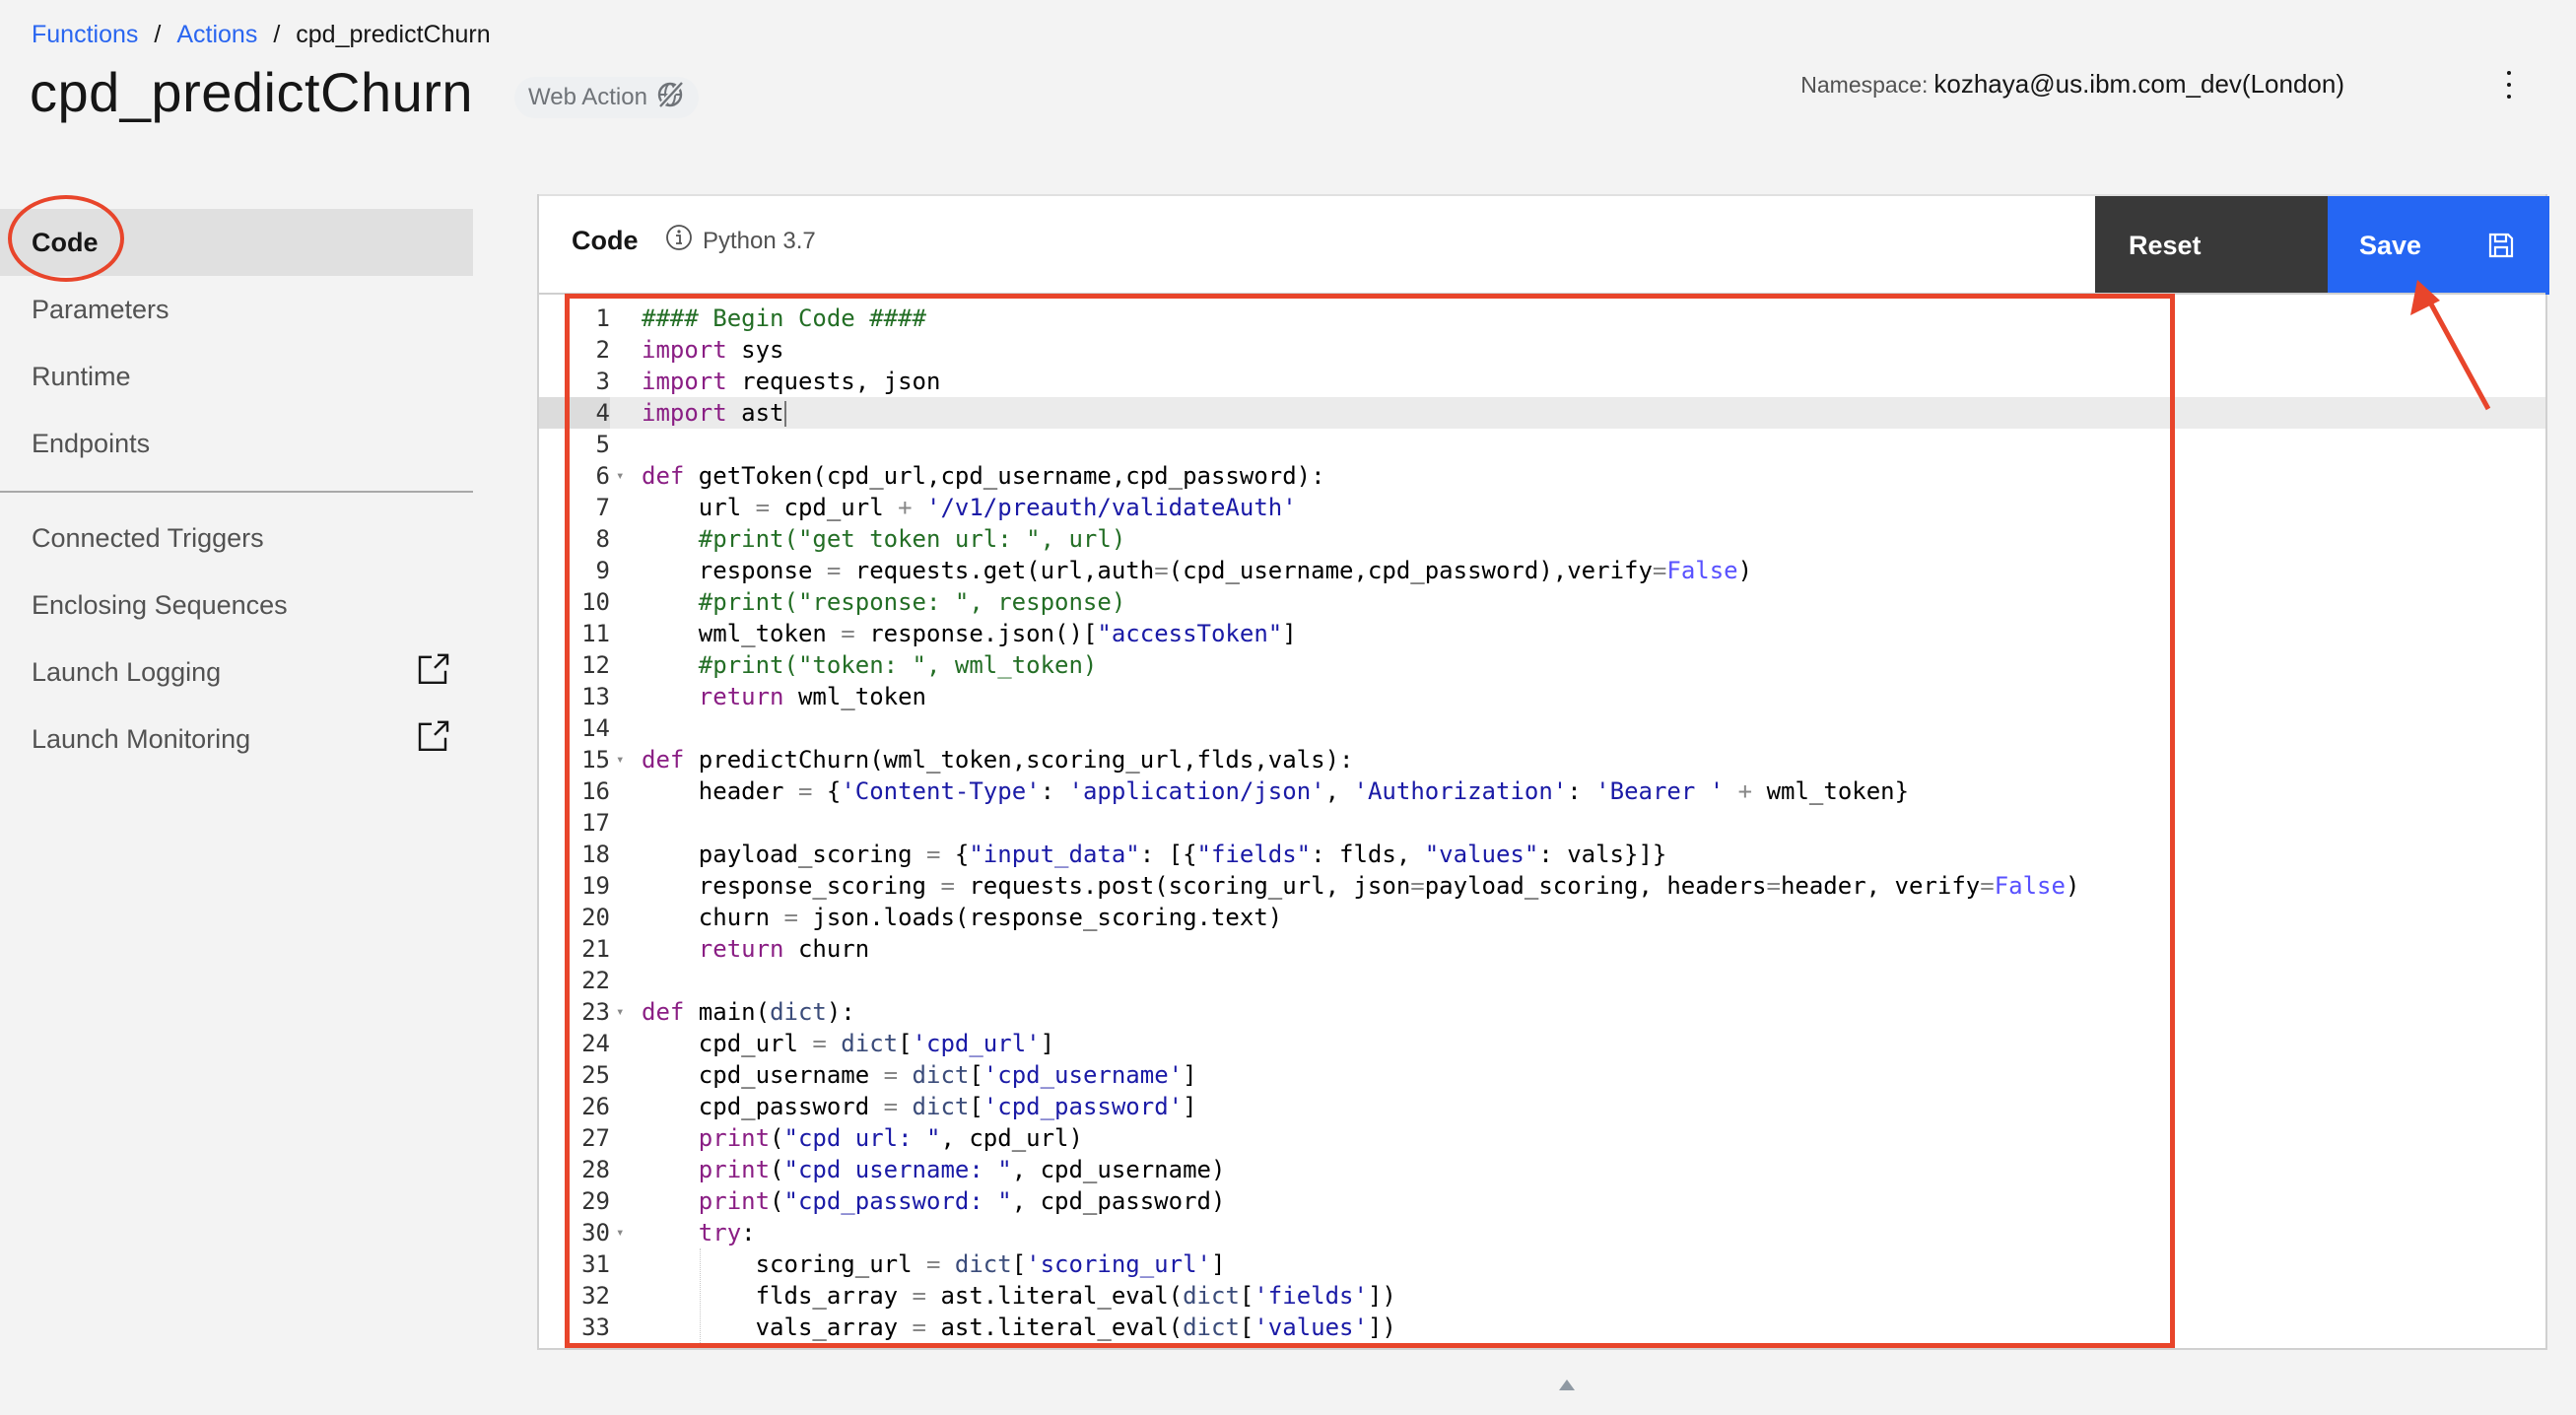  What do you see at coordinates (595, 1296) in the screenshot?
I see `line-number: 32` at bounding box center [595, 1296].